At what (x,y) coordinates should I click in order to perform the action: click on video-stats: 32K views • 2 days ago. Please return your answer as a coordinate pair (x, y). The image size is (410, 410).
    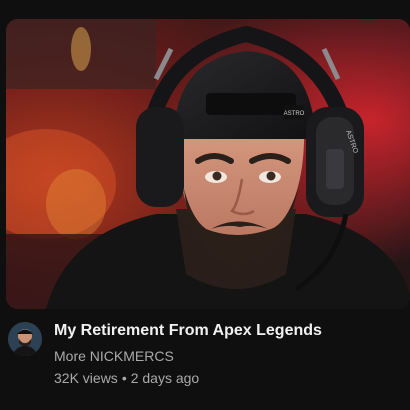
    Looking at the image, I should click on (228, 378).